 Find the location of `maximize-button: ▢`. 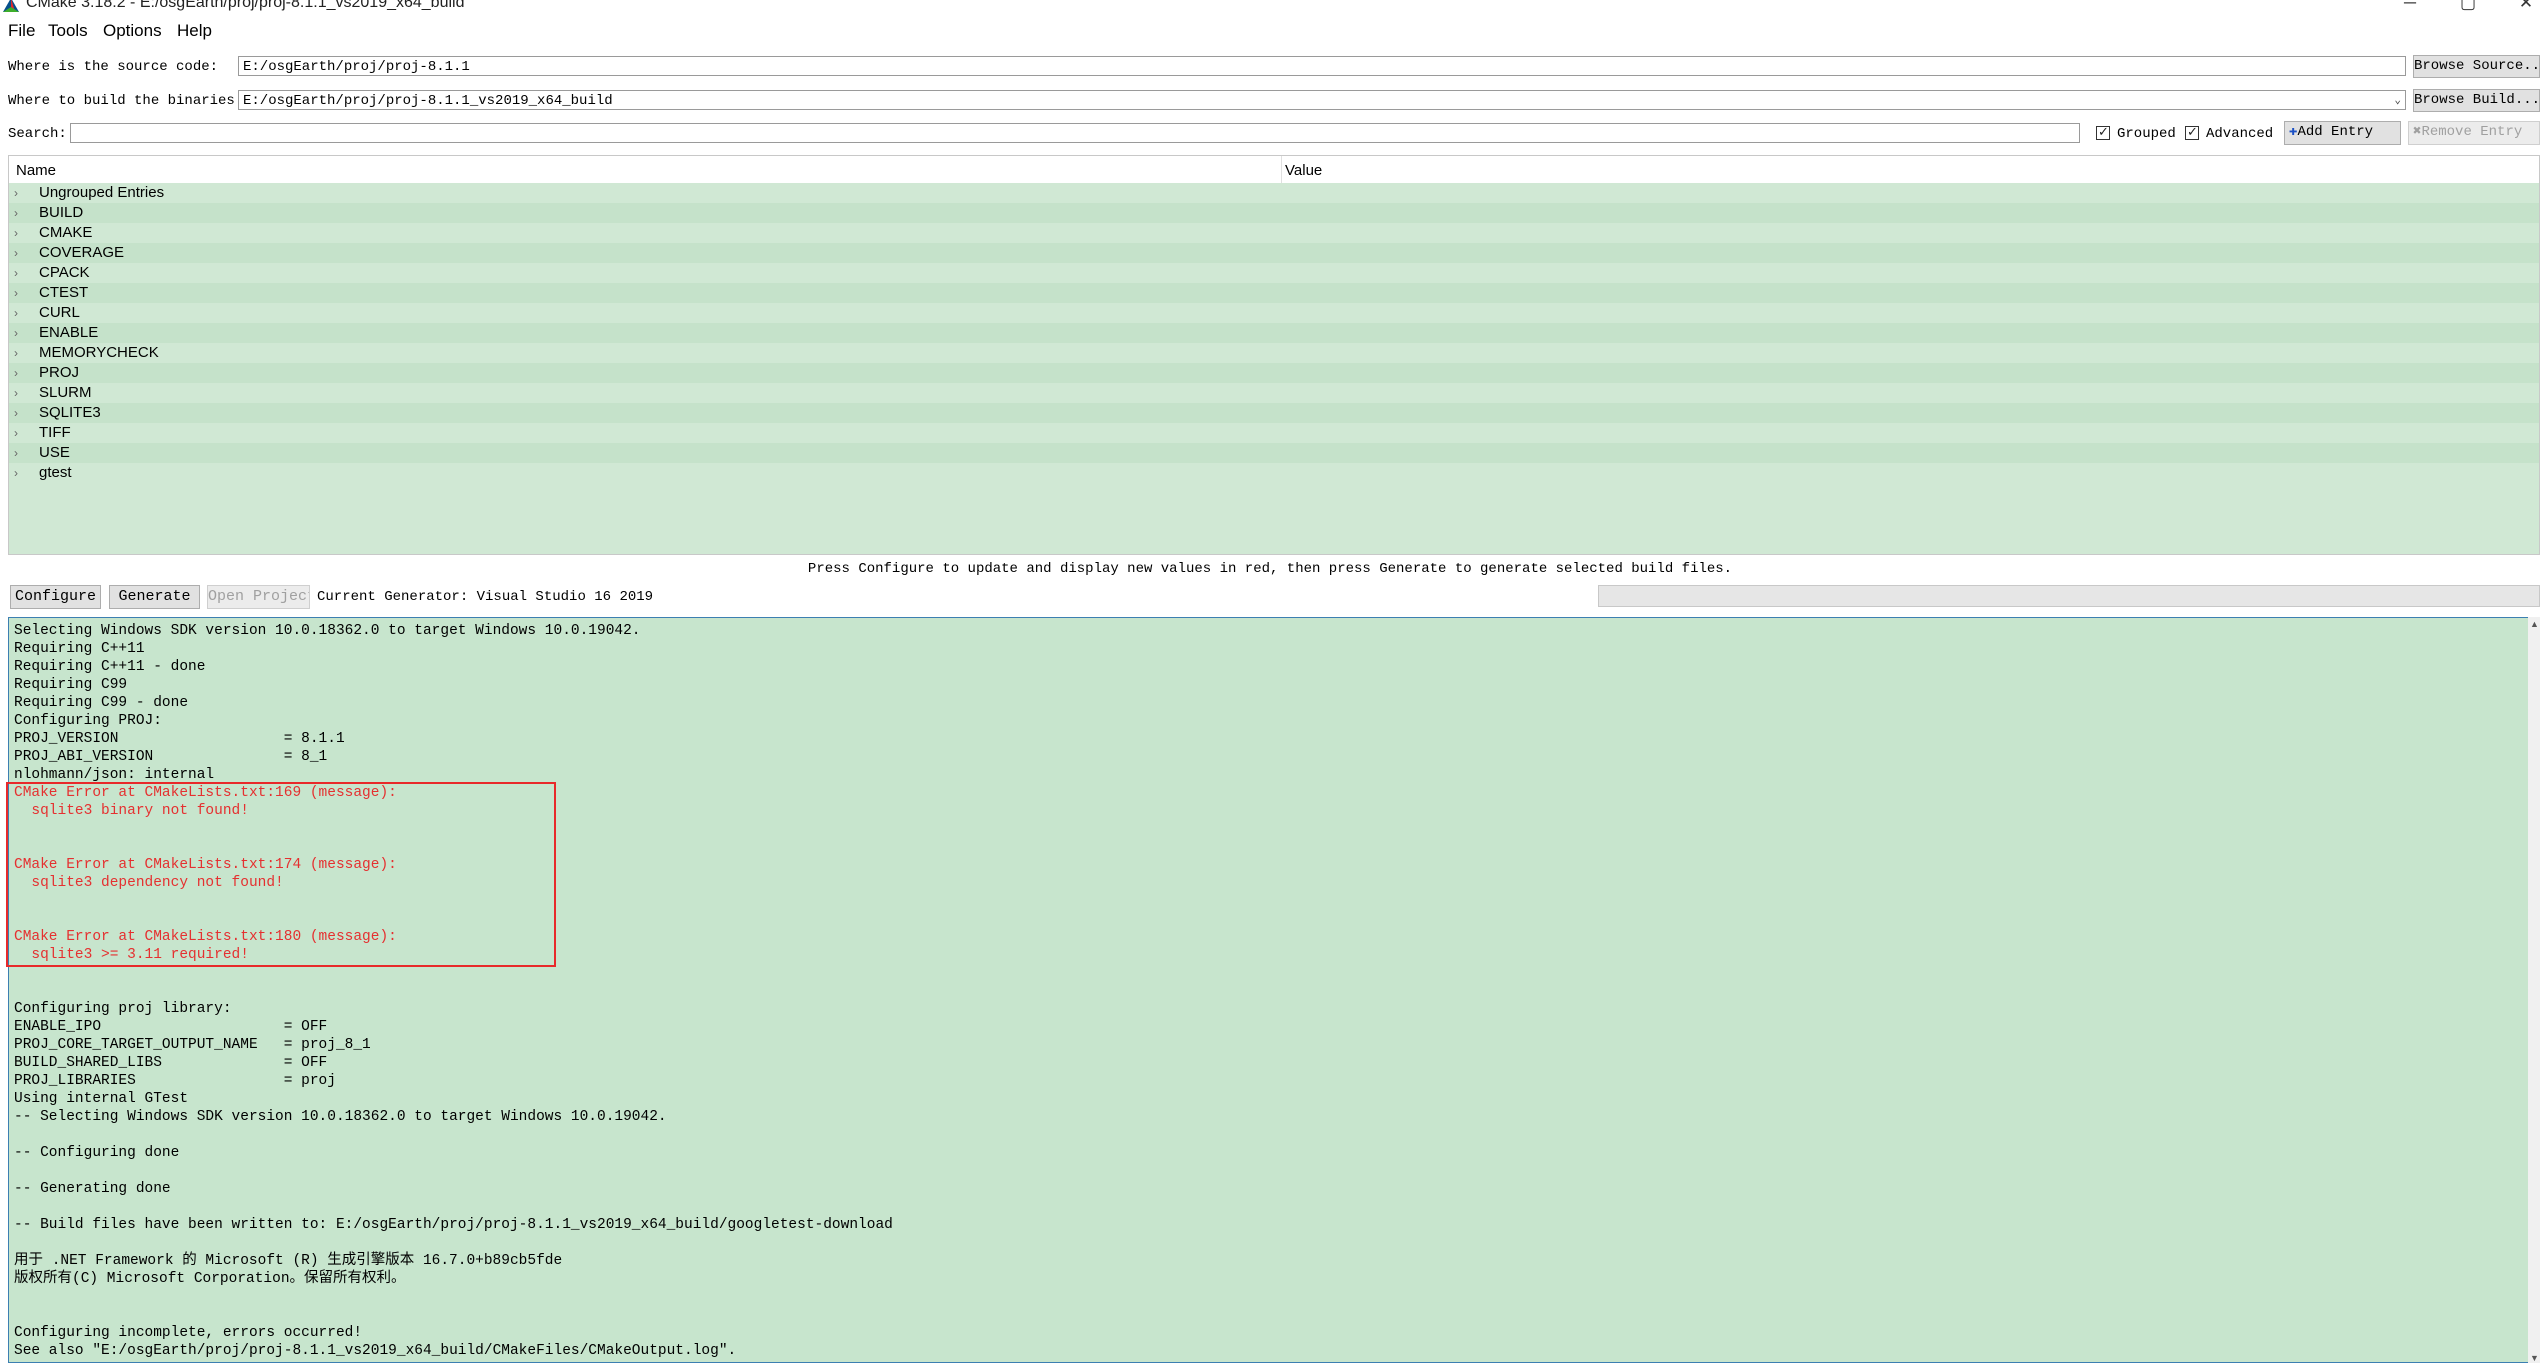

maximize-button: ▢ is located at coordinates (2468, 6).